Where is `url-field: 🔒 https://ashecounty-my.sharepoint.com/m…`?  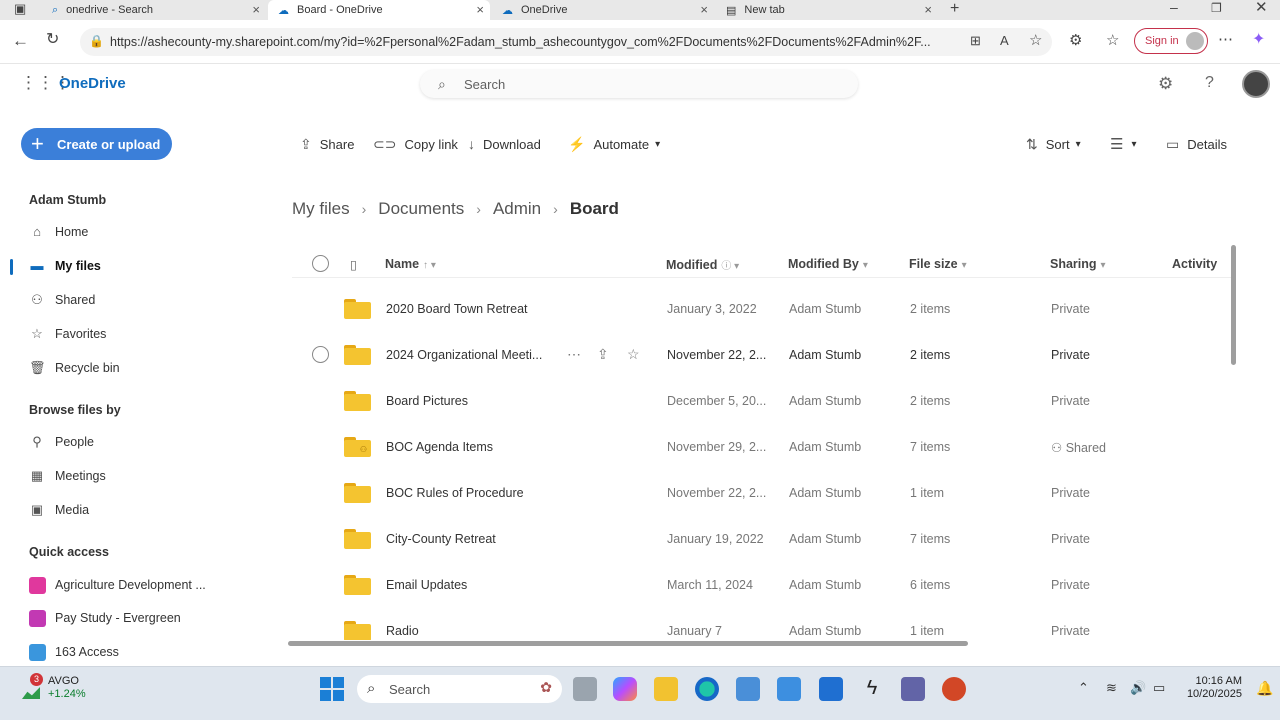
url-field: 🔒 https://ashecounty-my.sharepoint.com/m… is located at coordinates (566, 42).